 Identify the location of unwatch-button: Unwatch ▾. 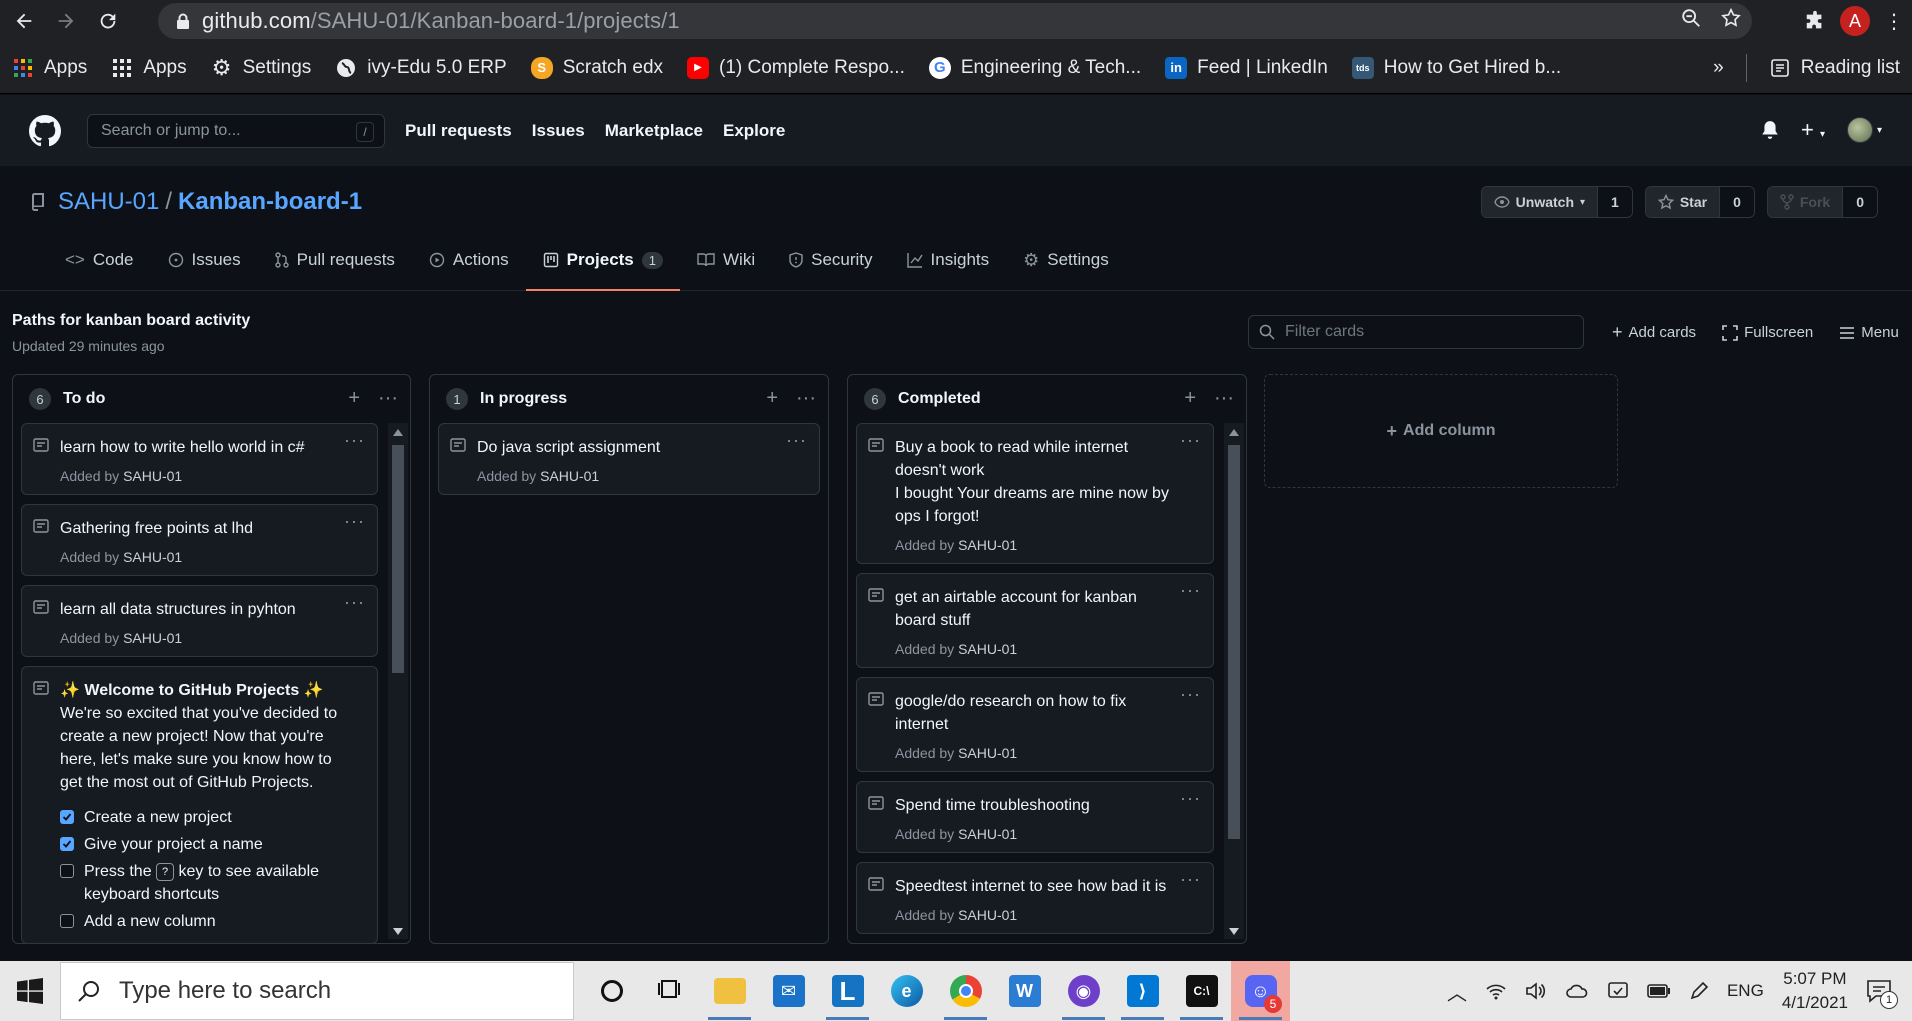
(1539, 202).